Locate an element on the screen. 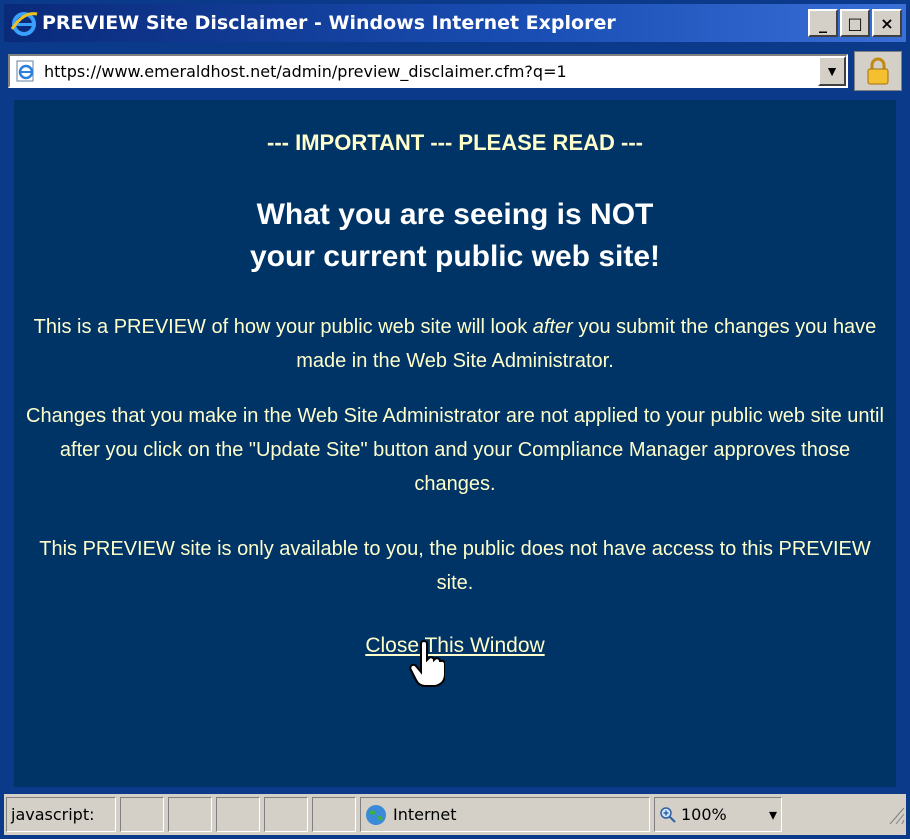 This screenshot has width=910, height=839. status-text: javascript: is located at coordinates (61, 814).